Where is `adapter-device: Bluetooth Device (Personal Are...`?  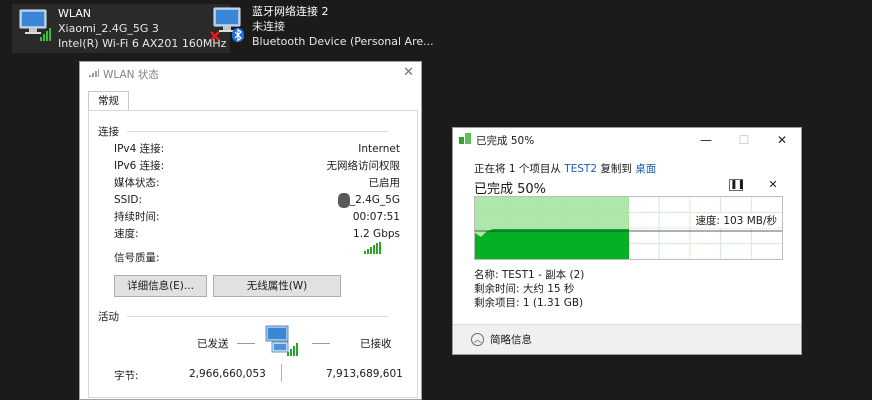 adapter-device: Bluetooth Device (Personal Are... is located at coordinates (343, 41).